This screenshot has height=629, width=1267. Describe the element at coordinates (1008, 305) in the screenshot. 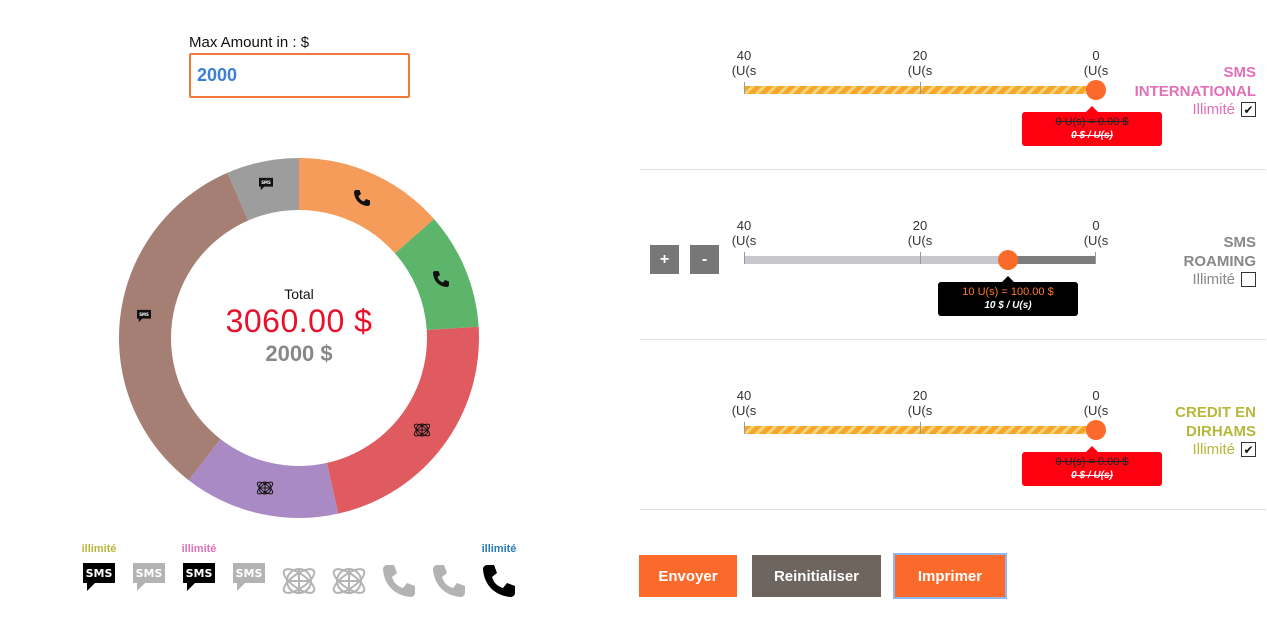

I see `bubble-rate: 10 $ / U(s)` at that location.